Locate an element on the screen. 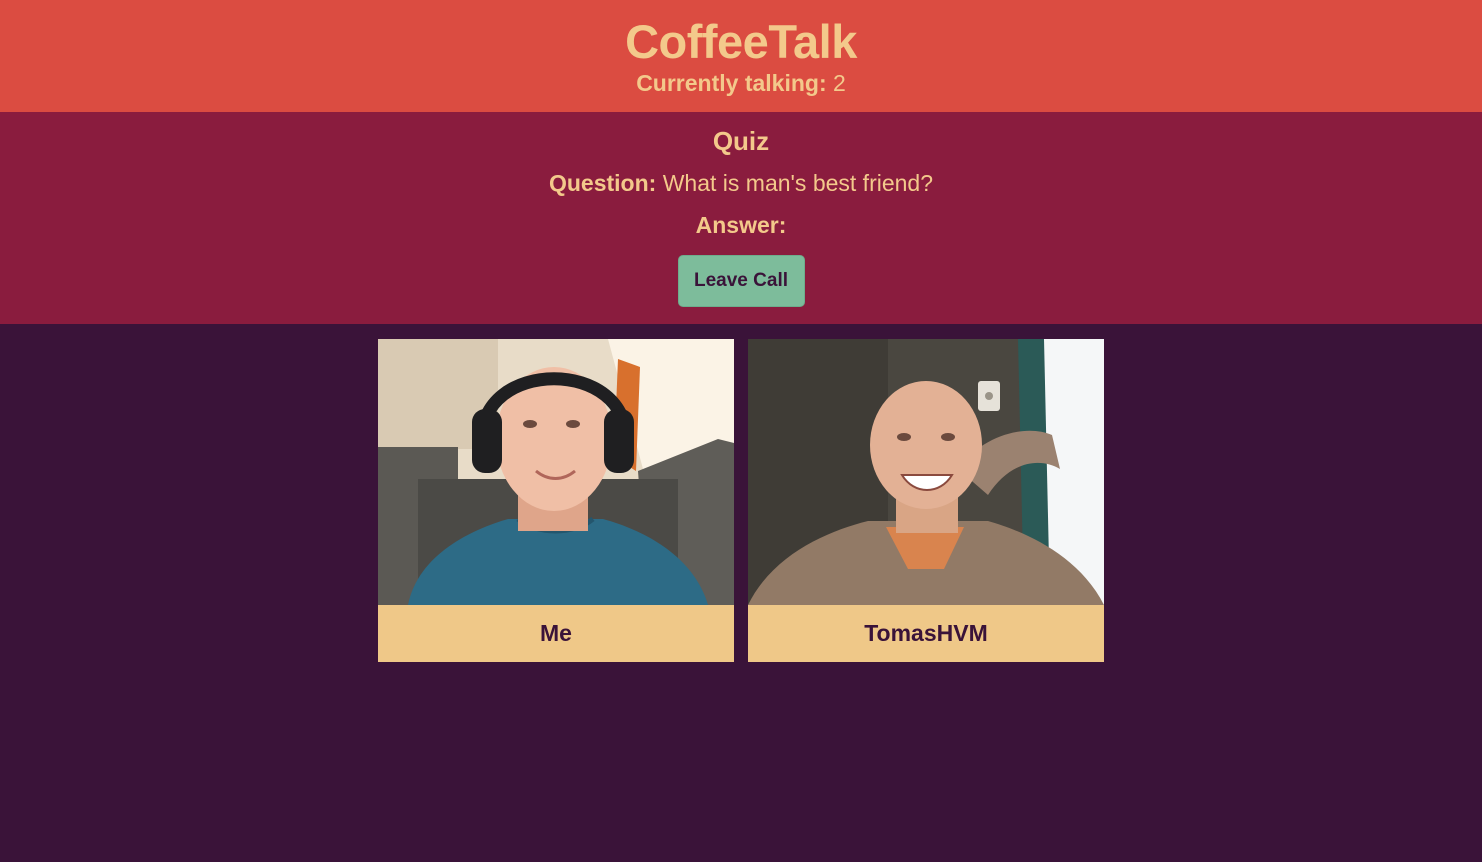 The width and height of the screenshot is (1482, 862). question-label: Question: is located at coordinates (602, 183).